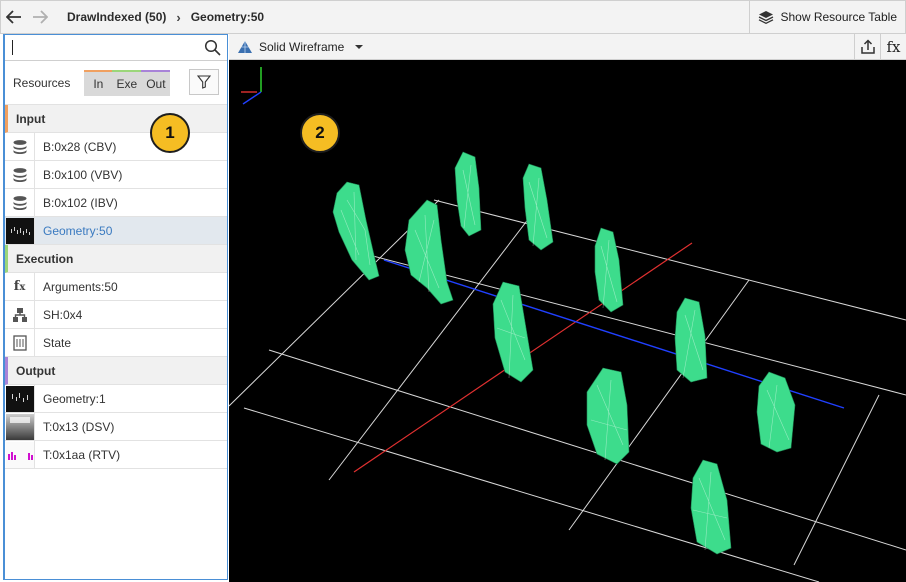 The width and height of the screenshot is (906, 582). What do you see at coordinates (104, 48) in the screenshot?
I see `search-input` at bounding box center [104, 48].